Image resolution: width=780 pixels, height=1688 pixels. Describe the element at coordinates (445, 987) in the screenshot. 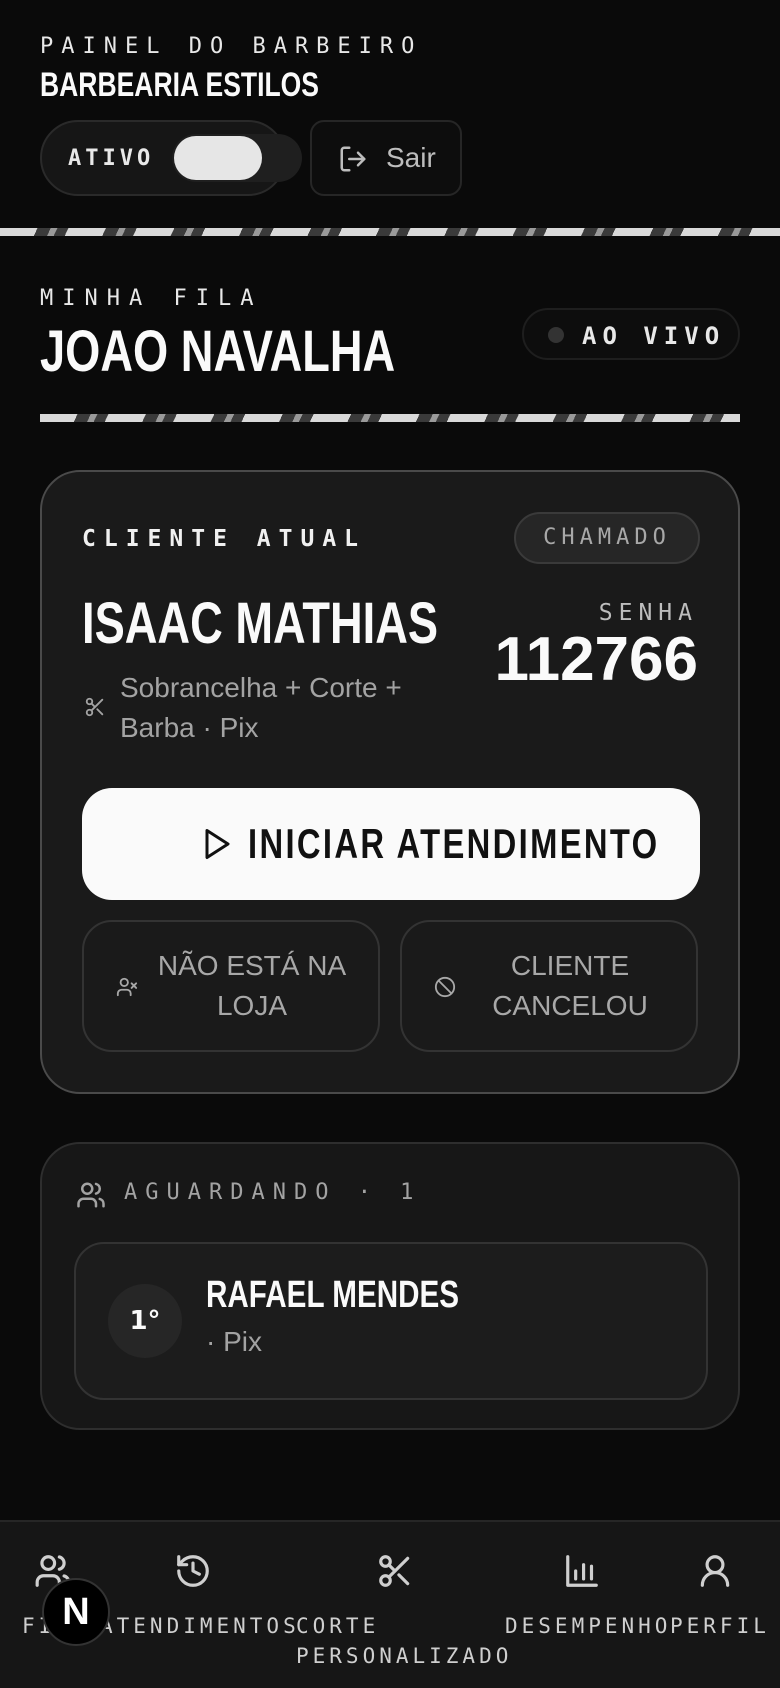

I see `ban-icon` at that location.